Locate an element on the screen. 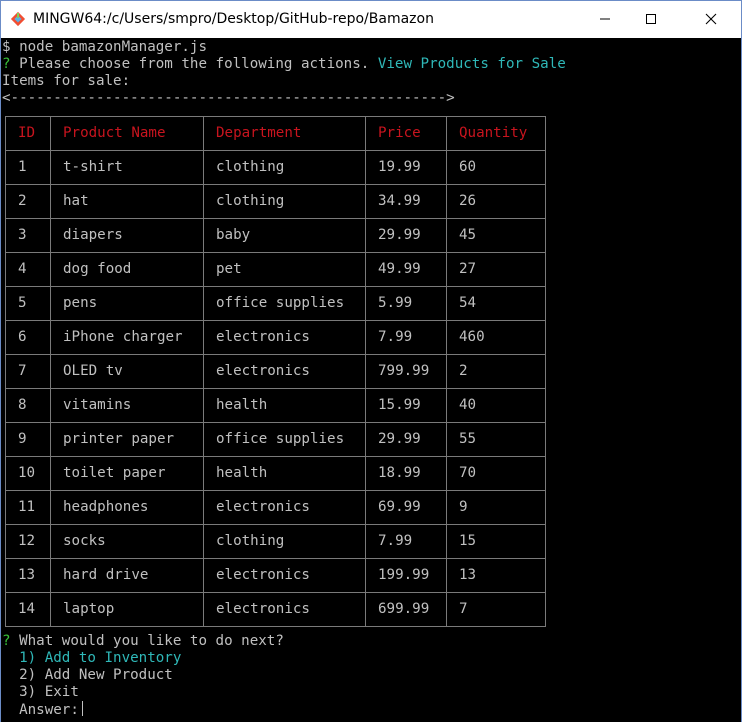 This screenshot has height=722, width=742. cell-id: 13 is located at coordinates (28, 575).